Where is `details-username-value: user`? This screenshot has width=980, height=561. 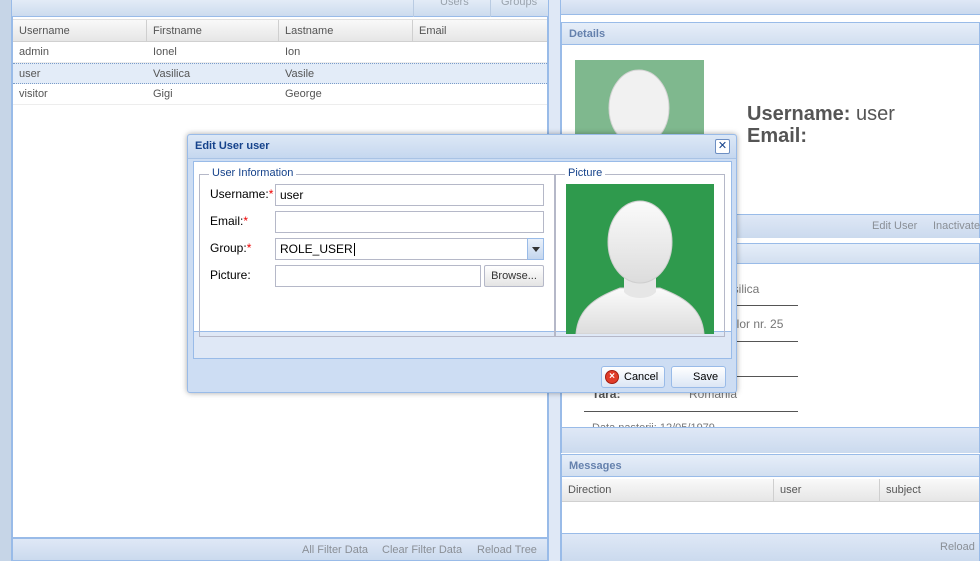 details-username-value: user is located at coordinates (875, 114).